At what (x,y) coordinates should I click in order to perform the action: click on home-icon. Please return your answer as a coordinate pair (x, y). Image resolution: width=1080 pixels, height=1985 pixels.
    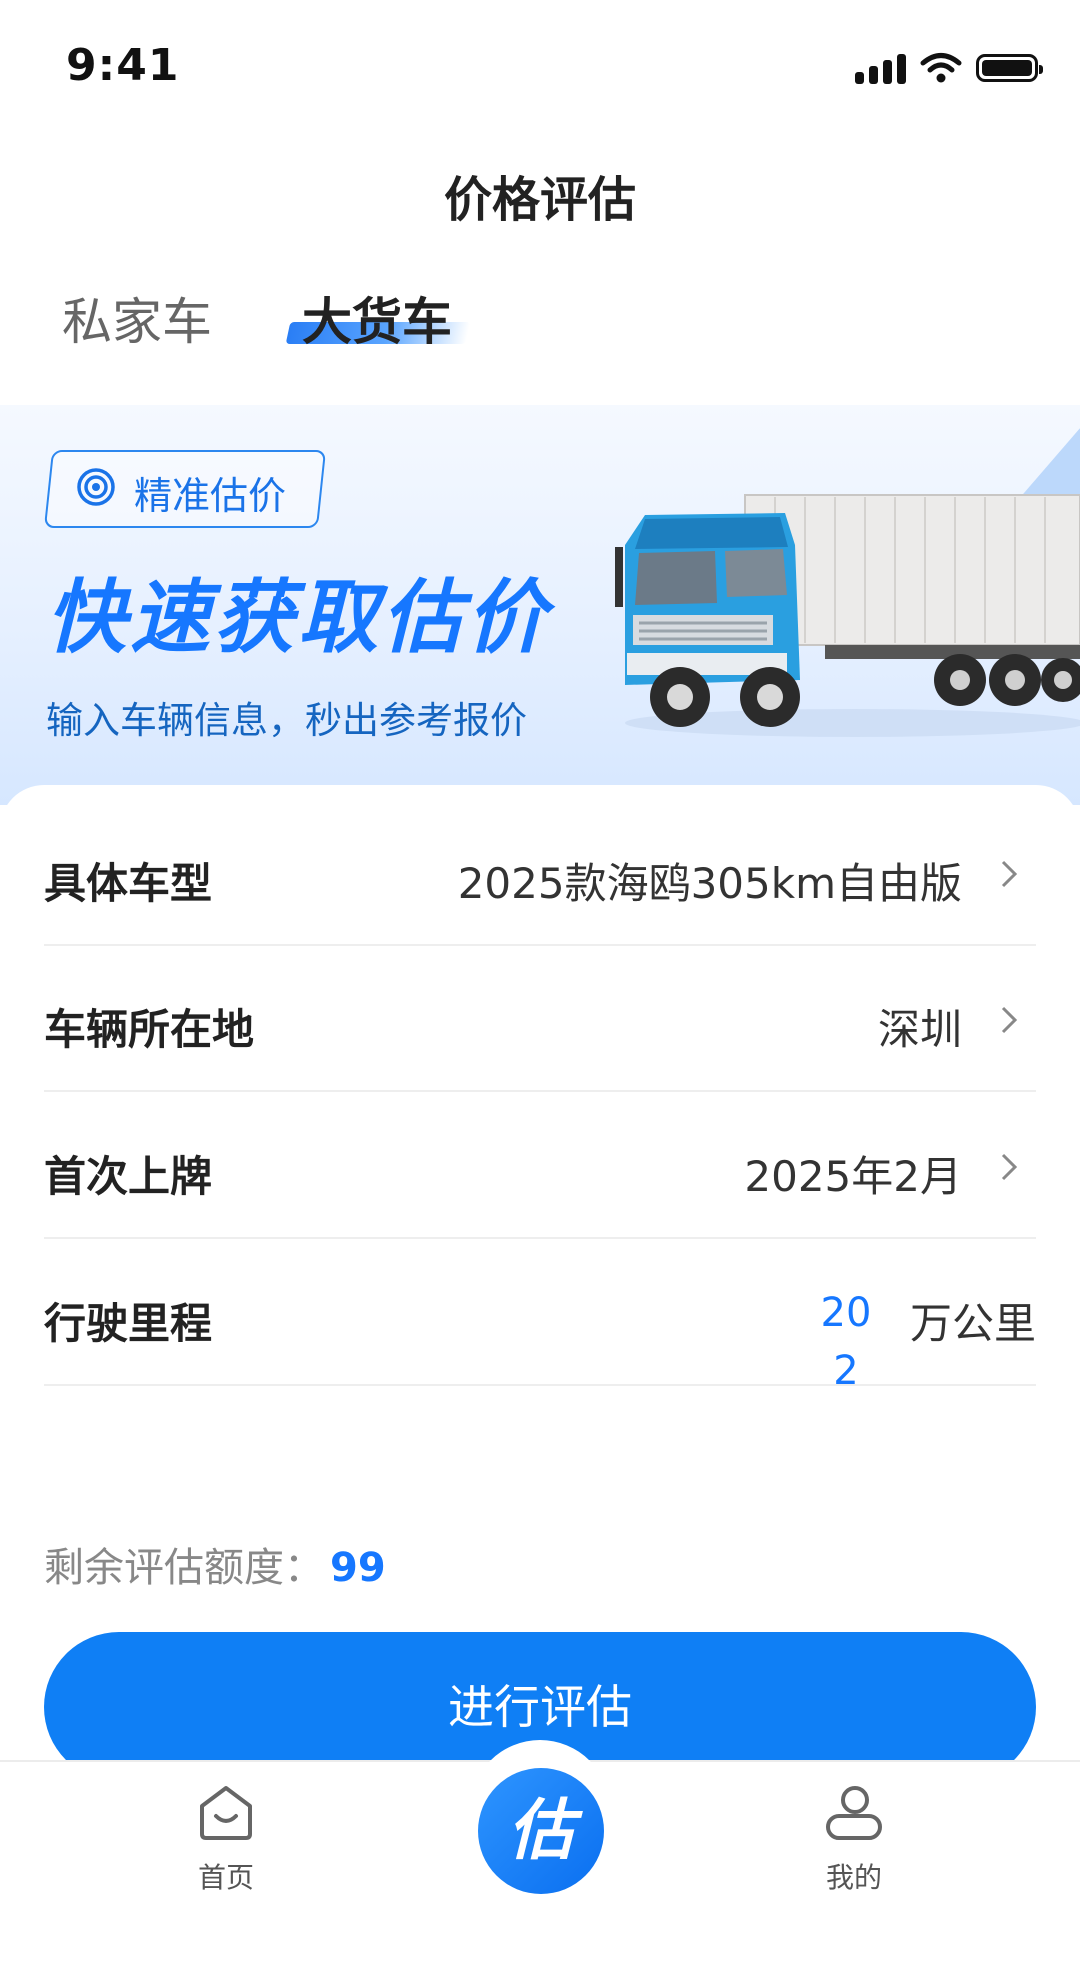
    Looking at the image, I should click on (226, 1812).